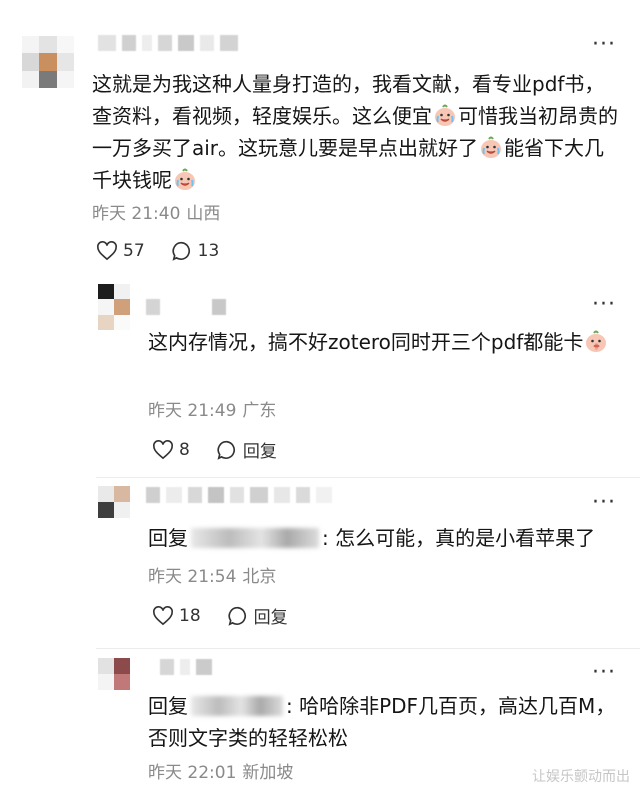  What do you see at coordinates (195, 251) in the screenshot?
I see `reply-count-button: 13` at bounding box center [195, 251].